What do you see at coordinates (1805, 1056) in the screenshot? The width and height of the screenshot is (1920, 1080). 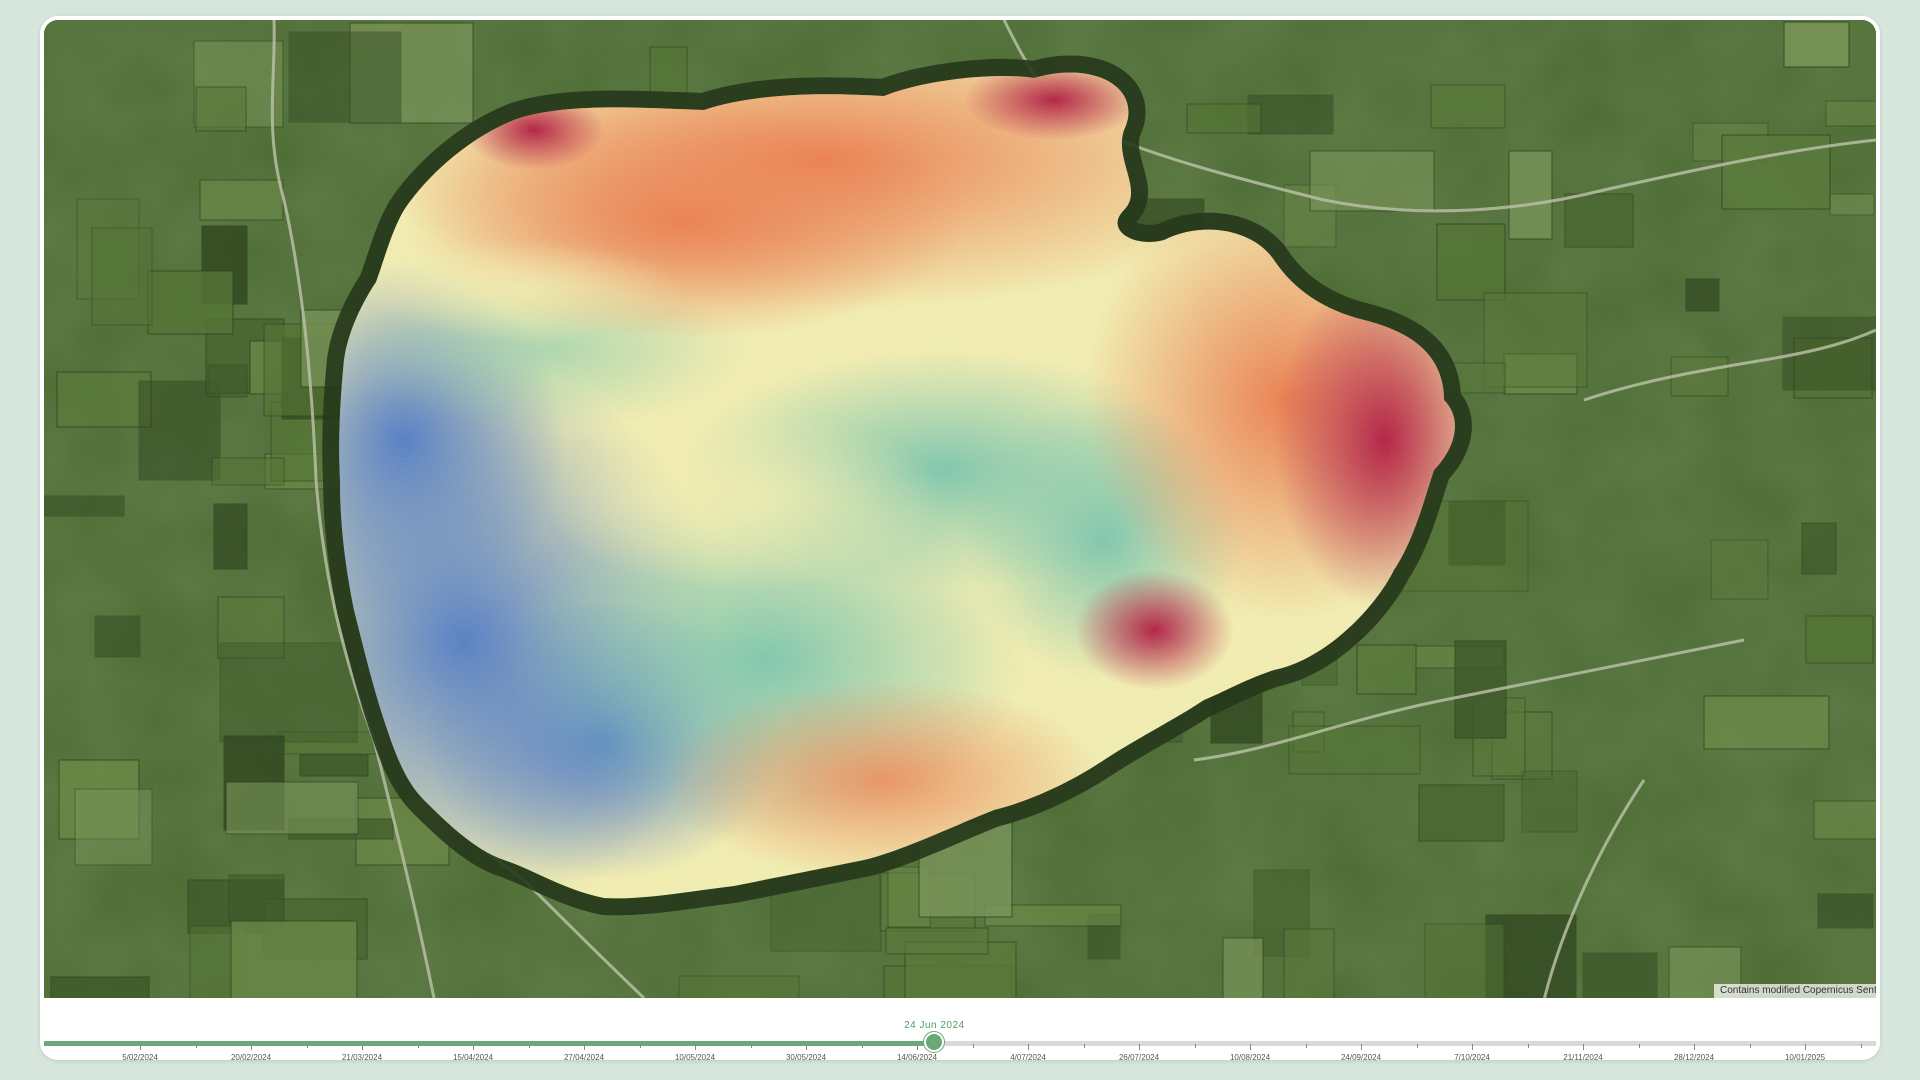 I see `timeline-tick-label: 10/01/2025` at bounding box center [1805, 1056].